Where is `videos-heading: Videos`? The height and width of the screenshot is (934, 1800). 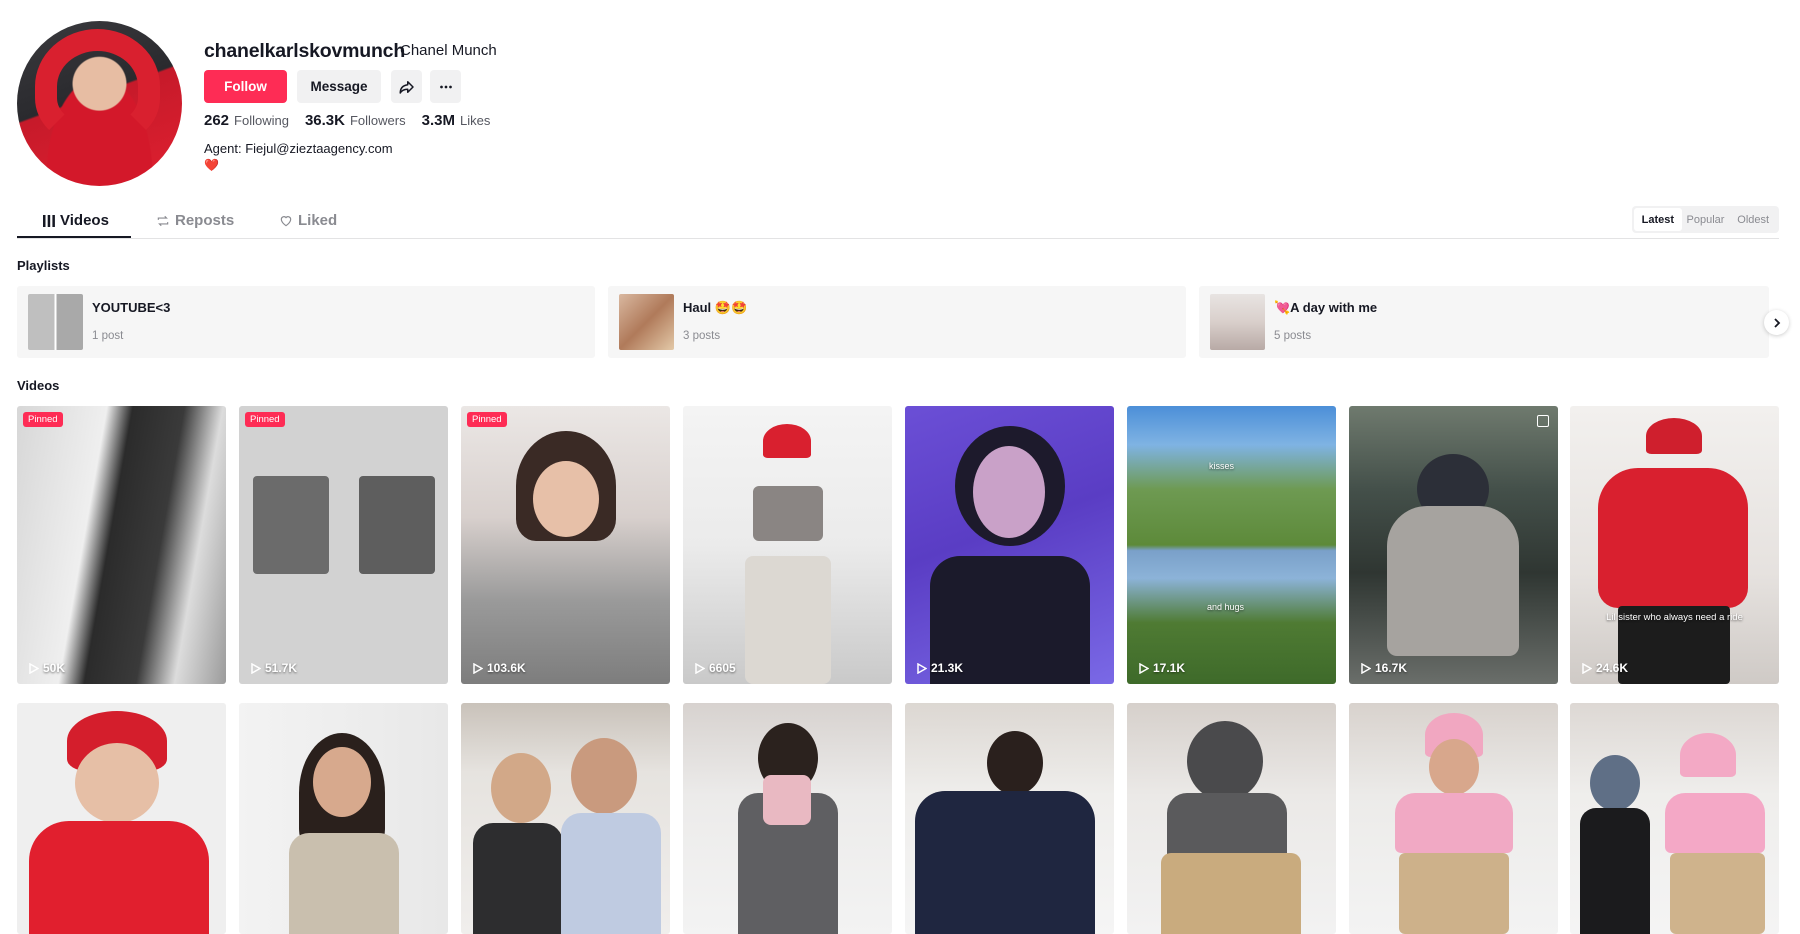
videos-heading: Videos is located at coordinates (38, 385).